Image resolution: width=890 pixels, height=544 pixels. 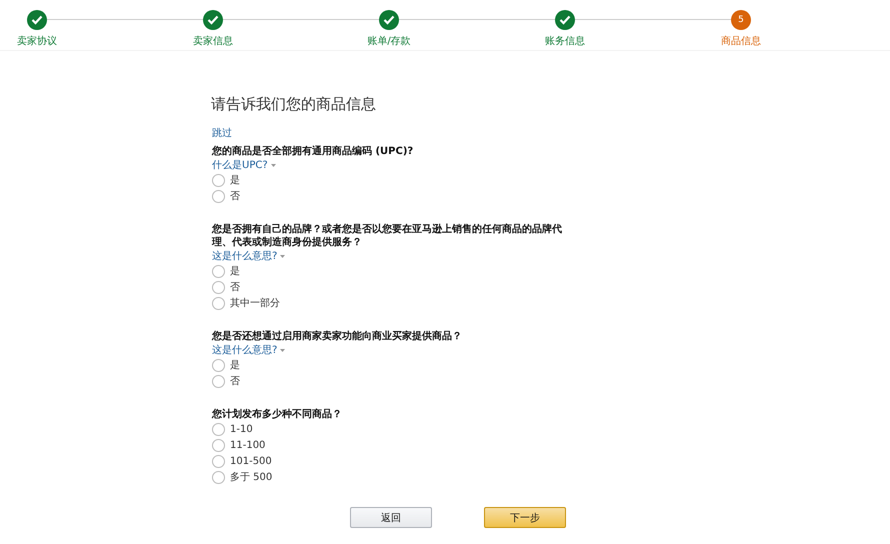 What do you see at coordinates (251, 461) in the screenshot?
I see `option-label: 101-500` at bounding box center [251, 461].